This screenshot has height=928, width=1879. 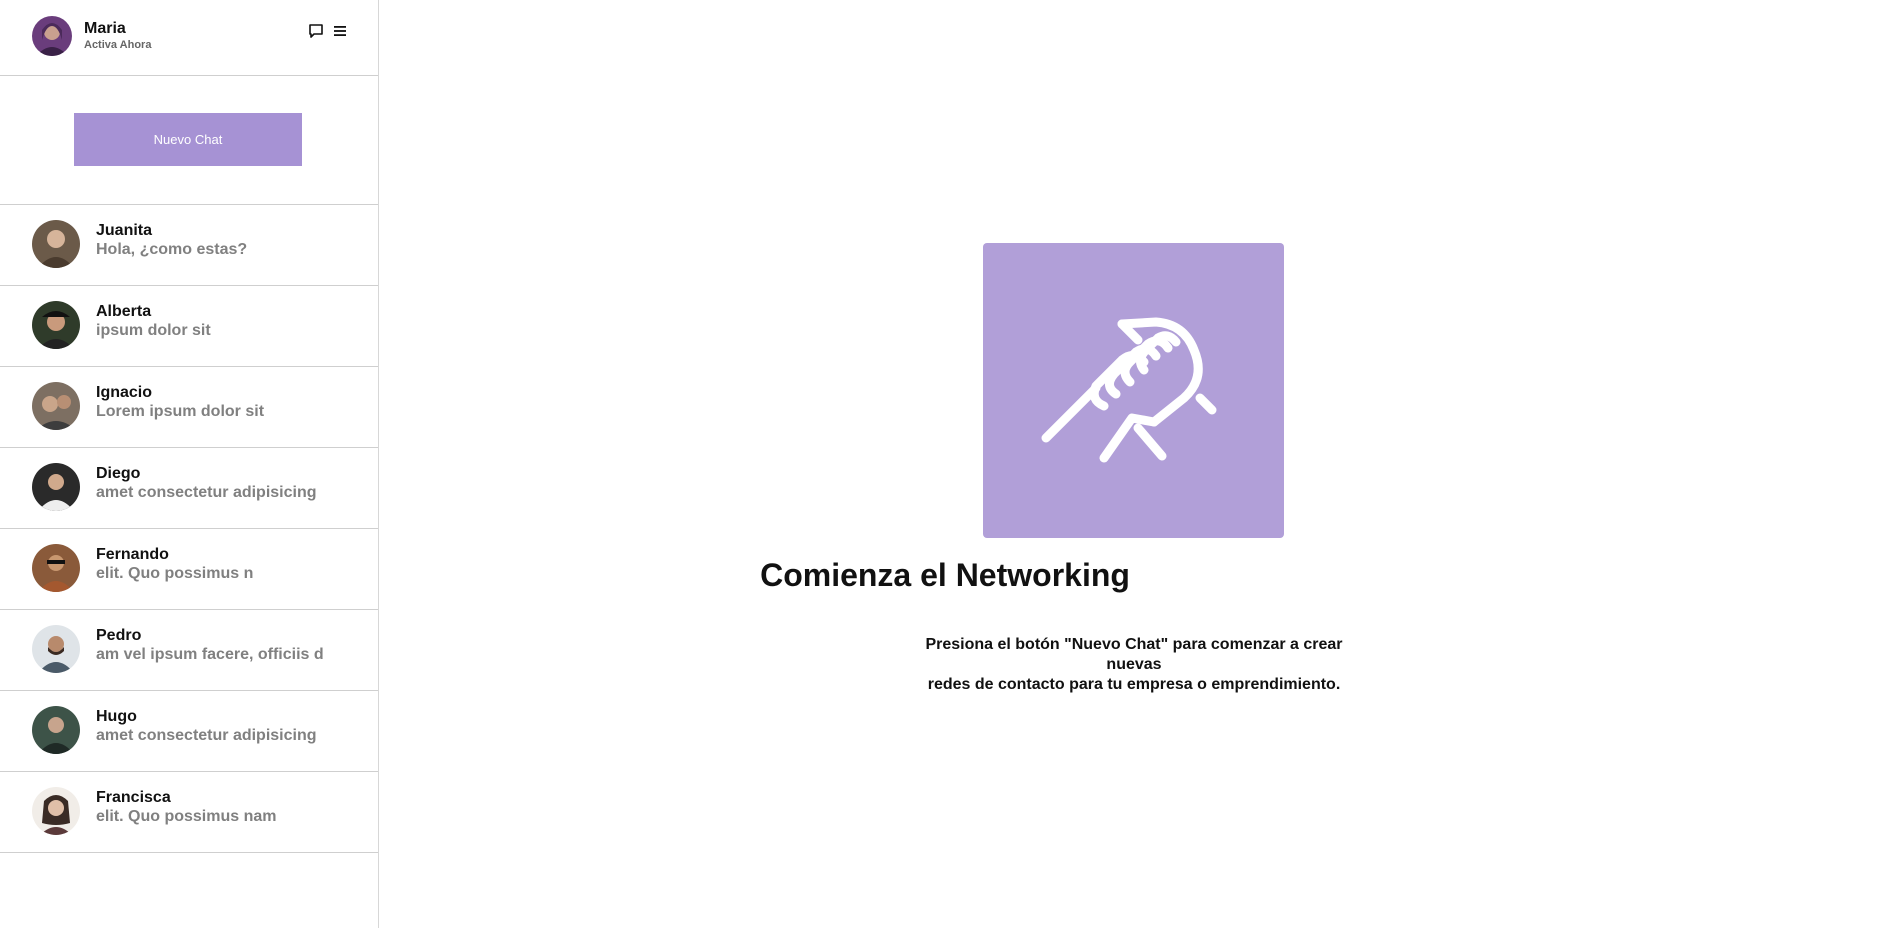 I want to click on handshake-illustration, so click(x=1133, y=390).